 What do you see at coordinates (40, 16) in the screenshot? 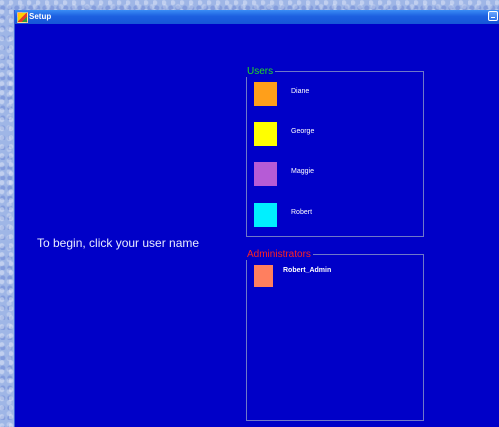
I see `window-title: Setup` at bounding box center [40, 16].